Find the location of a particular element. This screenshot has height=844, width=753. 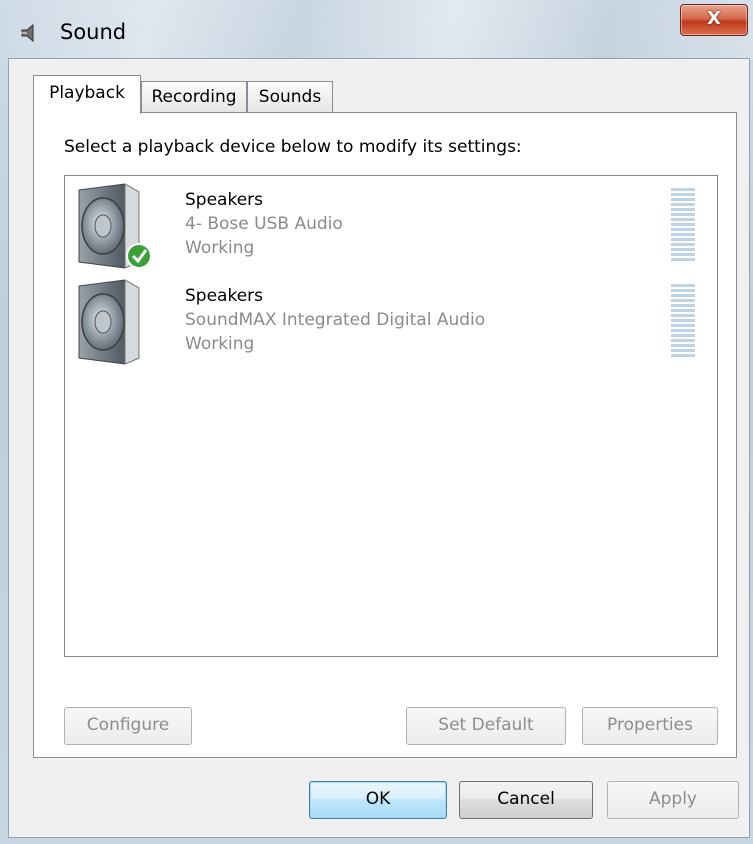

title-bar: Sound X is located at coordinates (376, 30).